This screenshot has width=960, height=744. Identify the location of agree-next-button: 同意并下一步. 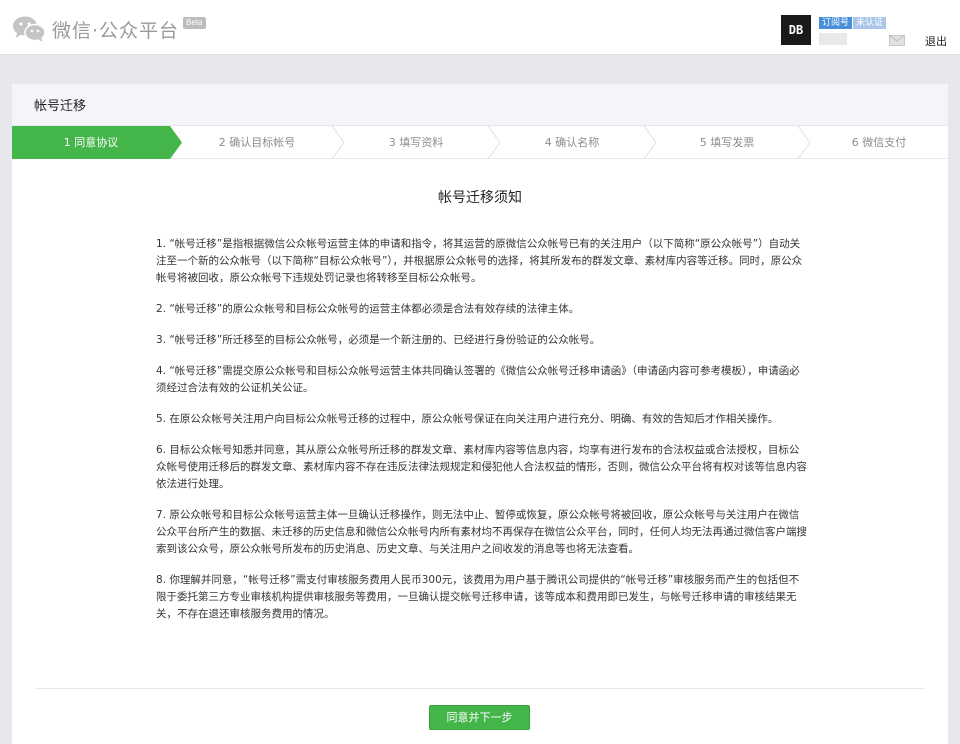
(479, 717).